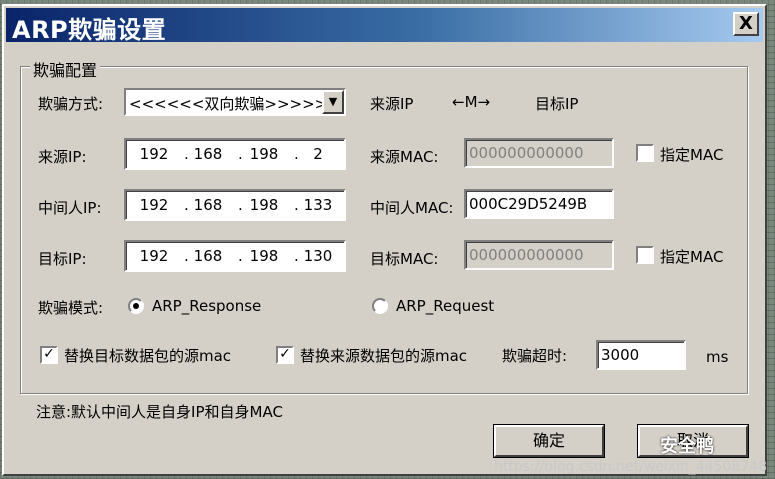 The height and width of the screenshot is (479, 775). Describe the element at coordinates (717, 357) in the screenshot. I see `timeout-unit: ms` at that location.